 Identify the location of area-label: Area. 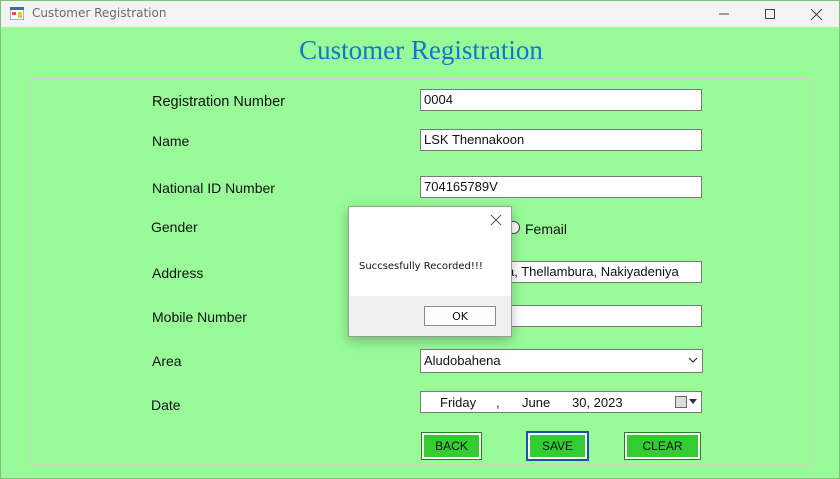
(167, 361).